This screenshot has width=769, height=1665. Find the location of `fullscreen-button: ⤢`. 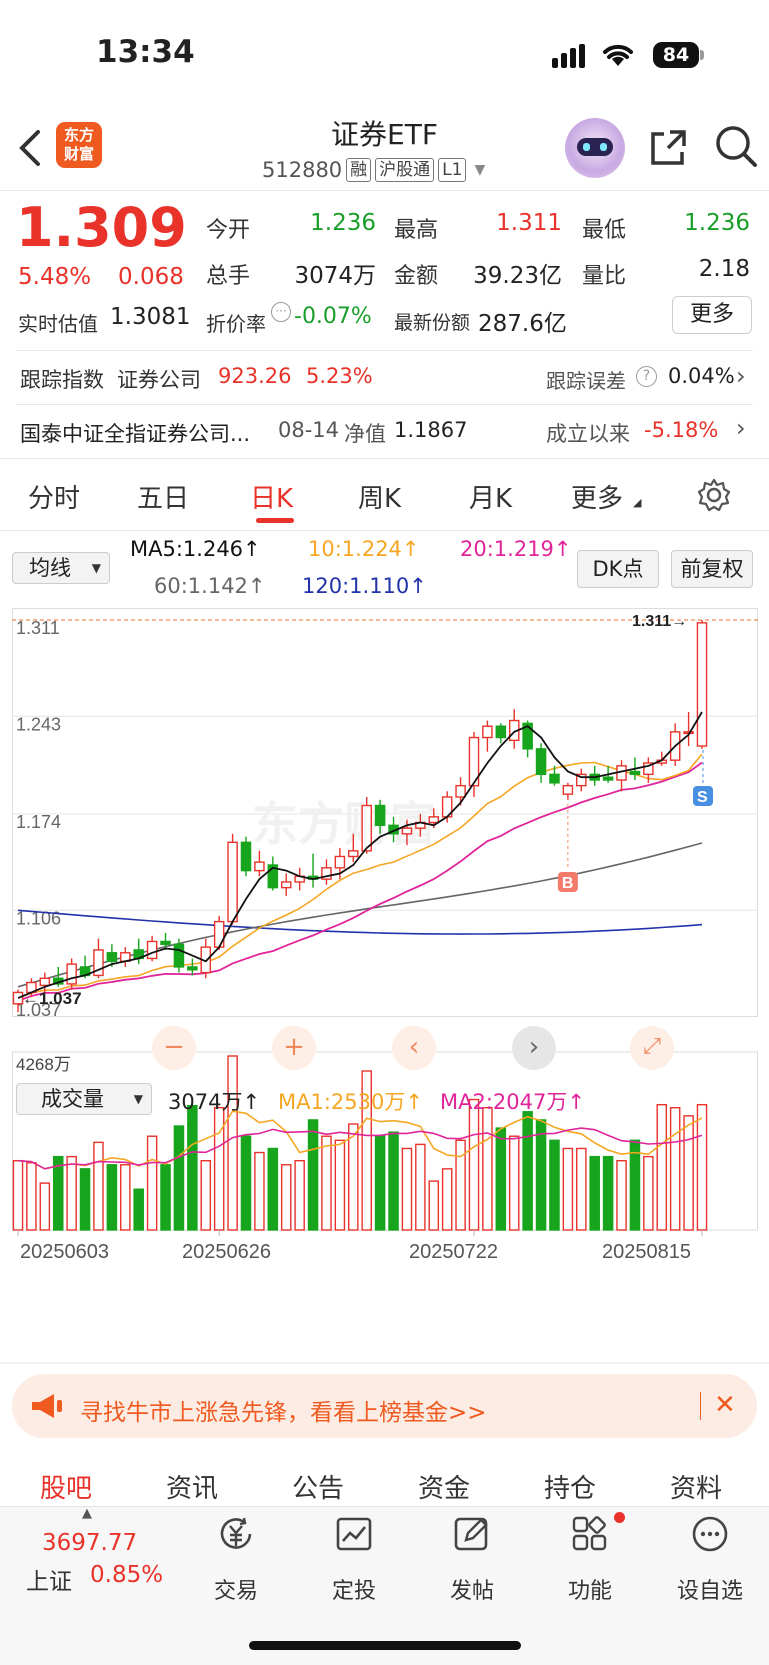

fullscreen-button: ⤢ is located at coordinates (652, 1048).